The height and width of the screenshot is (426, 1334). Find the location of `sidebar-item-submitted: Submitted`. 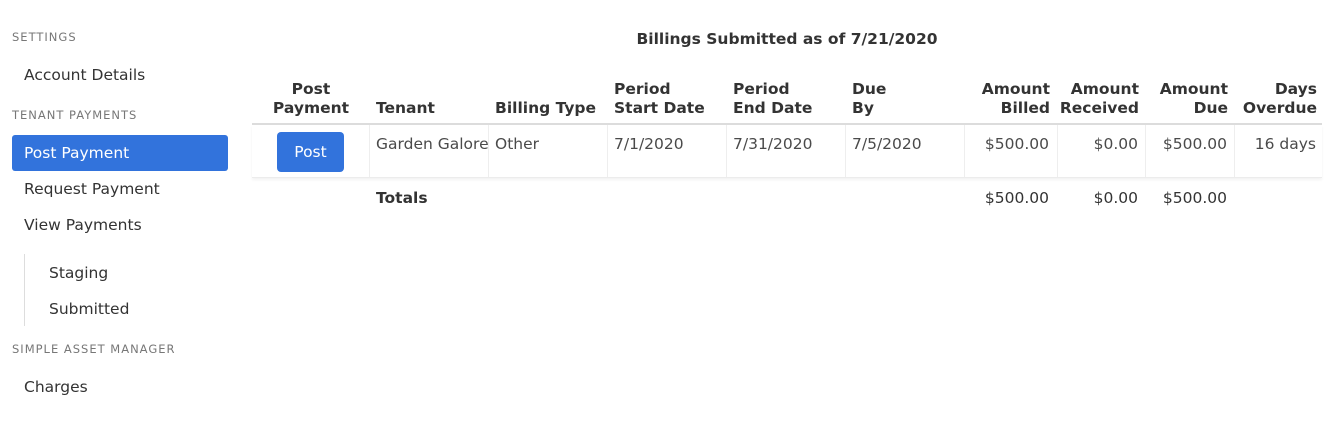

sidebar-item-submitted: Submitted is located at coordinates (132, 309).